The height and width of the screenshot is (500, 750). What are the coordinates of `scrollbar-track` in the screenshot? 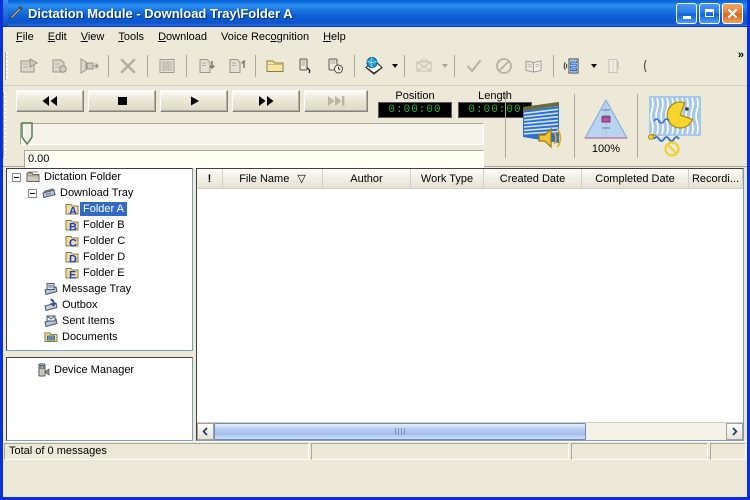 It's located at (470, 431).